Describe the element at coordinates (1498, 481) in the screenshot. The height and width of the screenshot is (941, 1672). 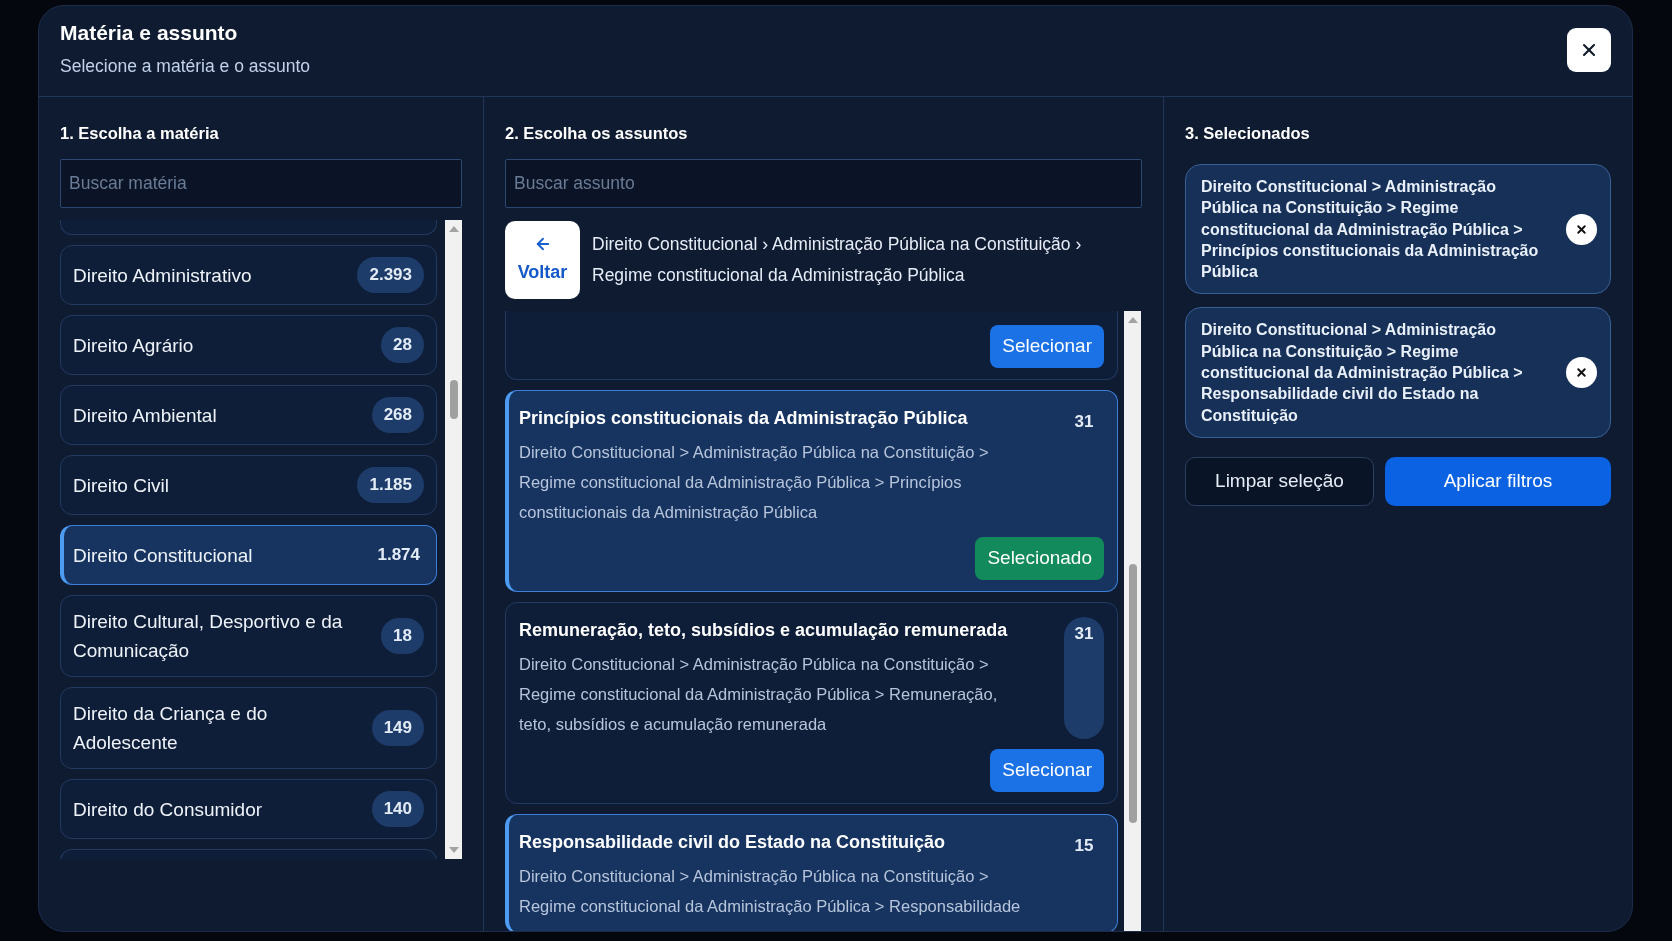
I see `apply-button: Aplicar filtros` at that location.